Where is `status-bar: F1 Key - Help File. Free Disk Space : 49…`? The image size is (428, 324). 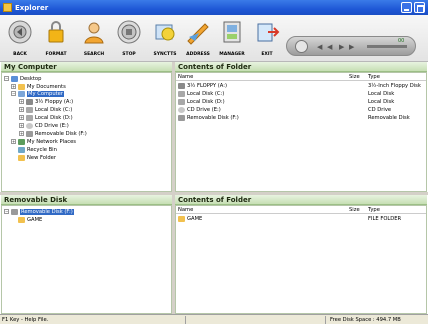
status-bar: F1 Key - Help File. Free Disk Space : 49… is located at coordinates (214, 319).